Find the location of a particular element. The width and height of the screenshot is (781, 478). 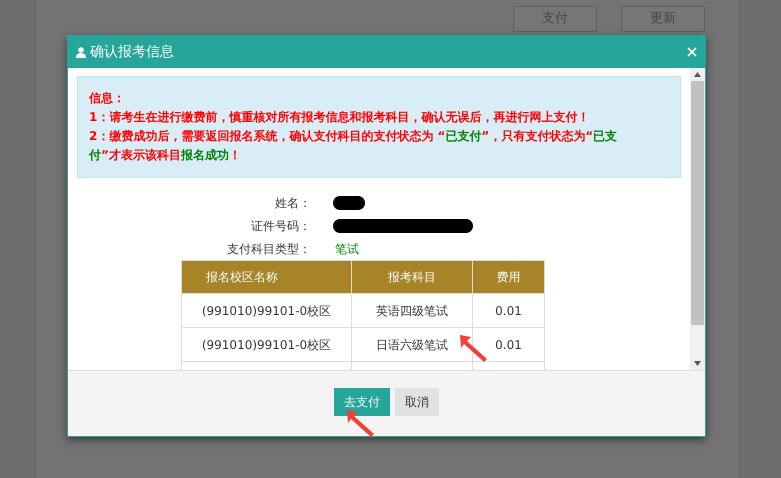

redaction-mark is located at coordinates (349, 203).